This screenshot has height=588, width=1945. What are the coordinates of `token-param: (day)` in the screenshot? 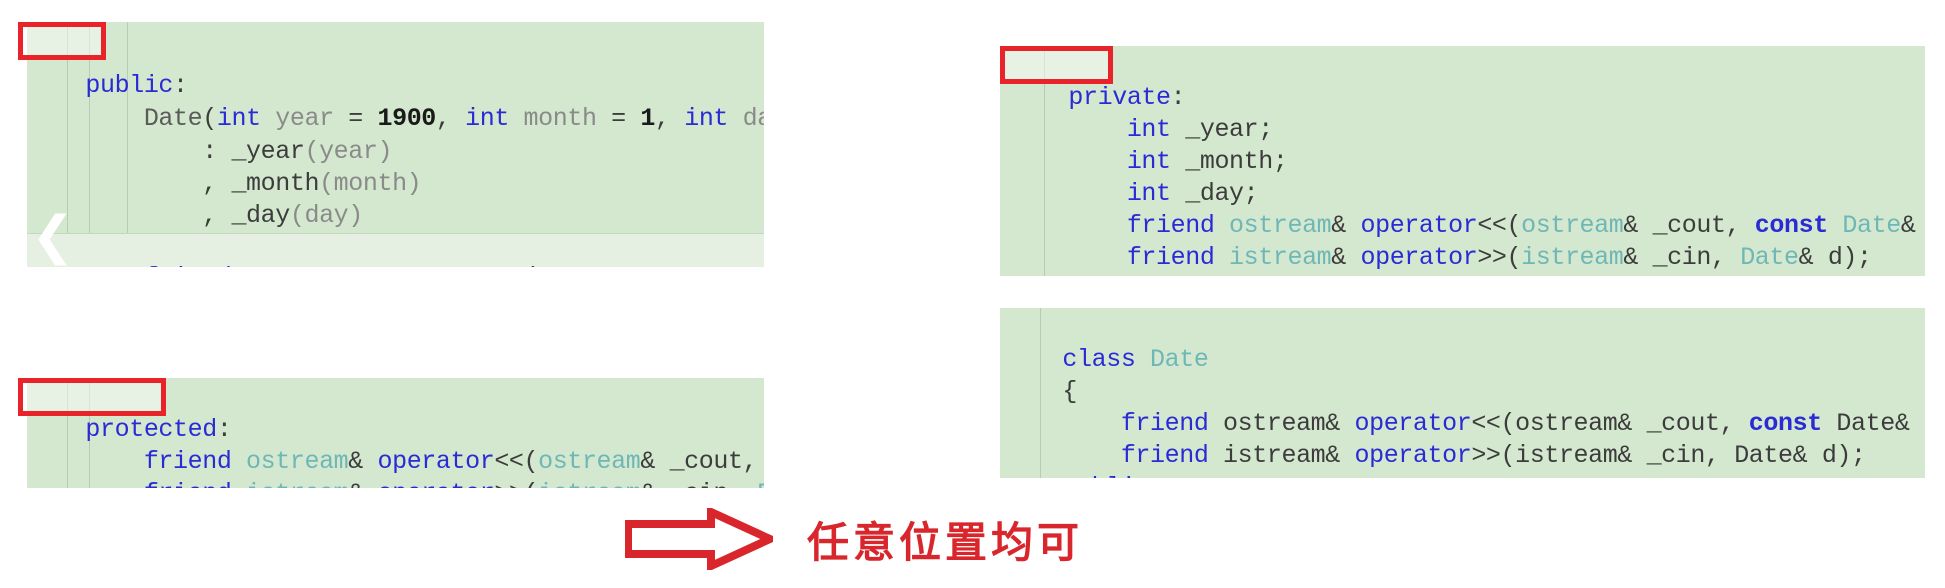 It's located at (326, 215).